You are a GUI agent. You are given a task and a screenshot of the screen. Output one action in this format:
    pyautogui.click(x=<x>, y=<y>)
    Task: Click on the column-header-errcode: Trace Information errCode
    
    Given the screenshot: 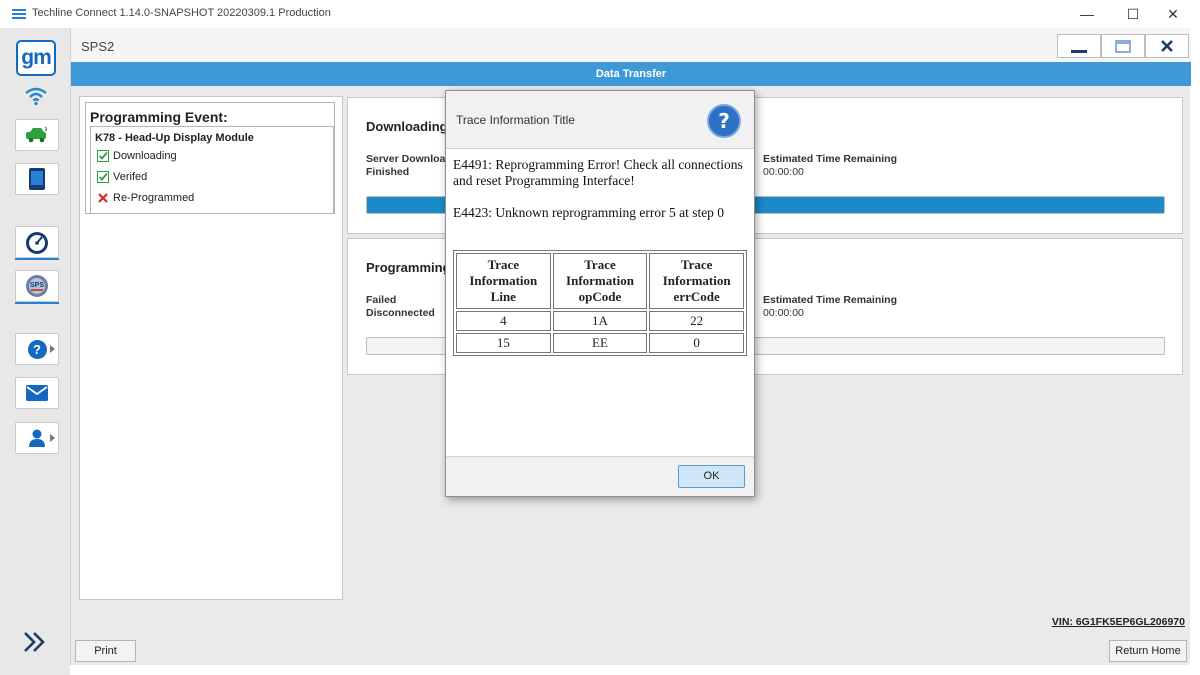 What is the action you would take?
    pyautogui.click(x=696, y=281)
    